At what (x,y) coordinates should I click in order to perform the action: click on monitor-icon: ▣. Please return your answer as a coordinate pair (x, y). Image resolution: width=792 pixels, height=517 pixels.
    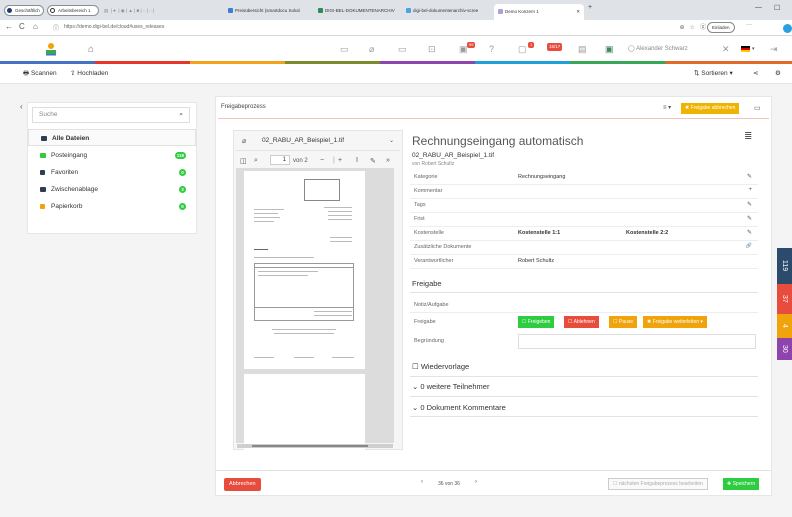
    Looking at the image, I should click on (609, 49).